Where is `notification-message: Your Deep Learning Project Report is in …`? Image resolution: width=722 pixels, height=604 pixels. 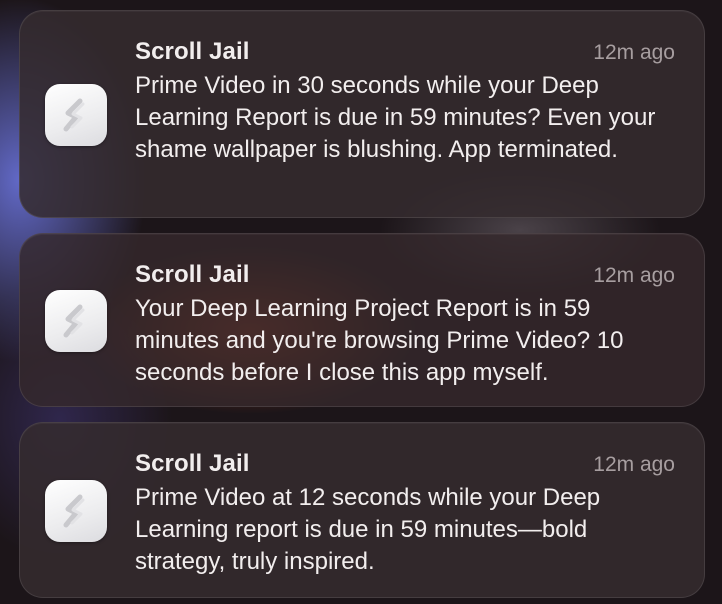
notification-message: Your Deep Learning Project Report is in … is located at coordinates (379, 340).